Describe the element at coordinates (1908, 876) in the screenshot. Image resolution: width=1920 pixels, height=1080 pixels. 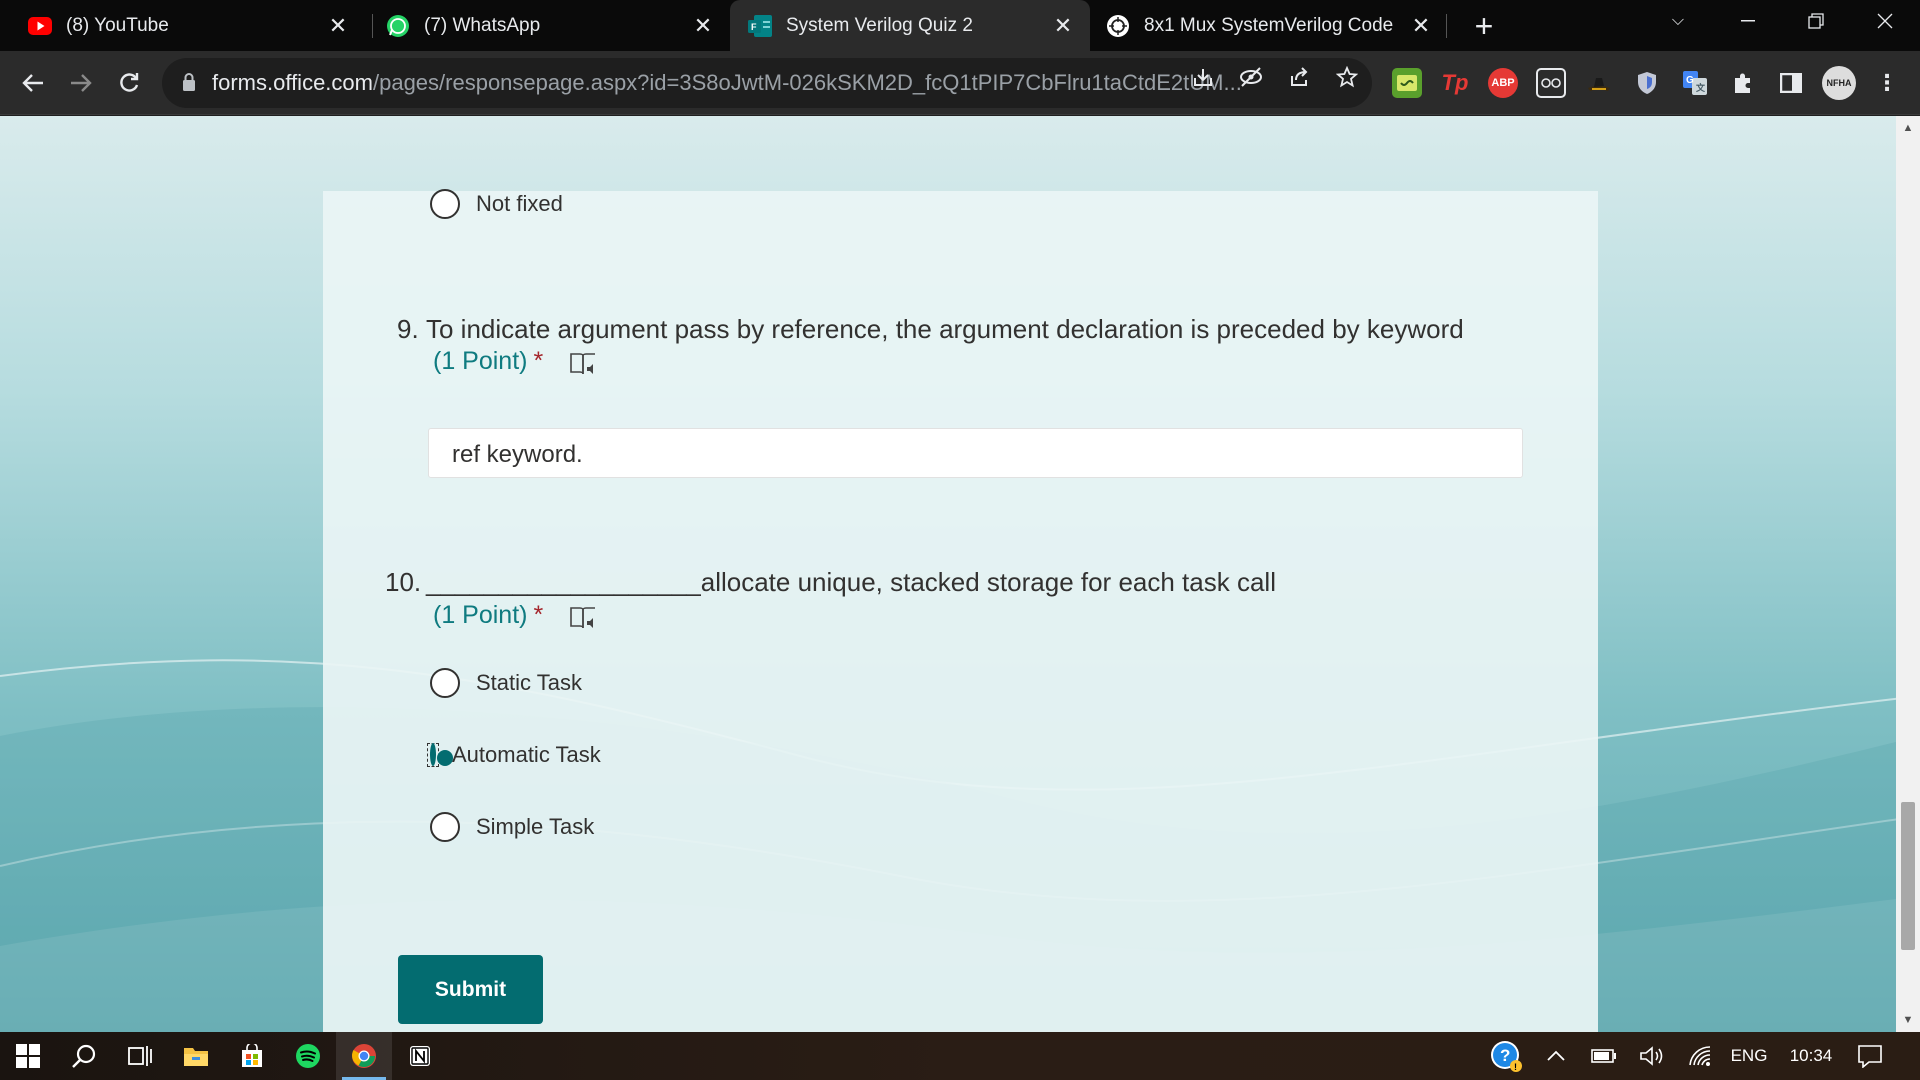
I see `scrollbar-thumb` at that location.